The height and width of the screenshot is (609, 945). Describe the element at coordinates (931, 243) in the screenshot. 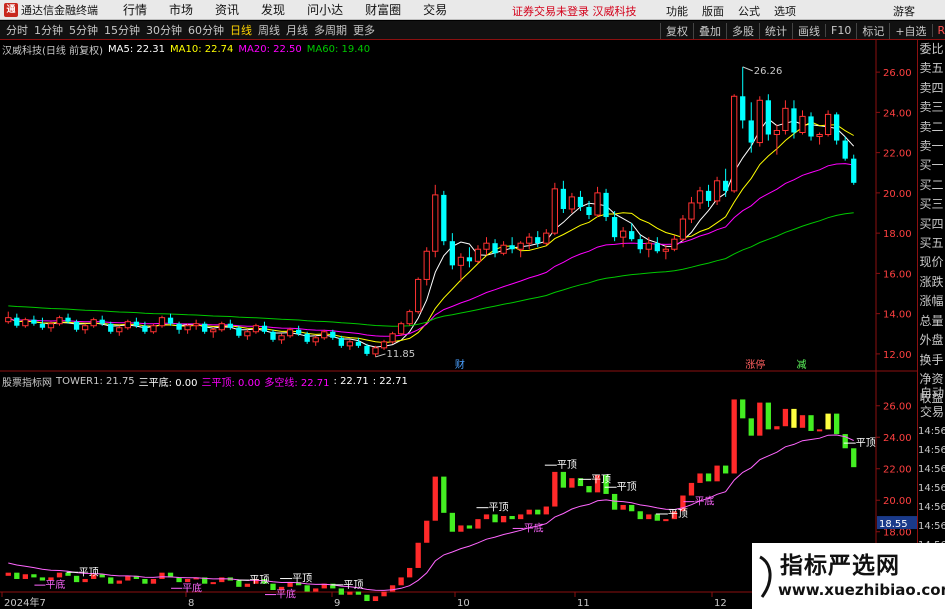

I see `sidebar-item: 买五` at that location.